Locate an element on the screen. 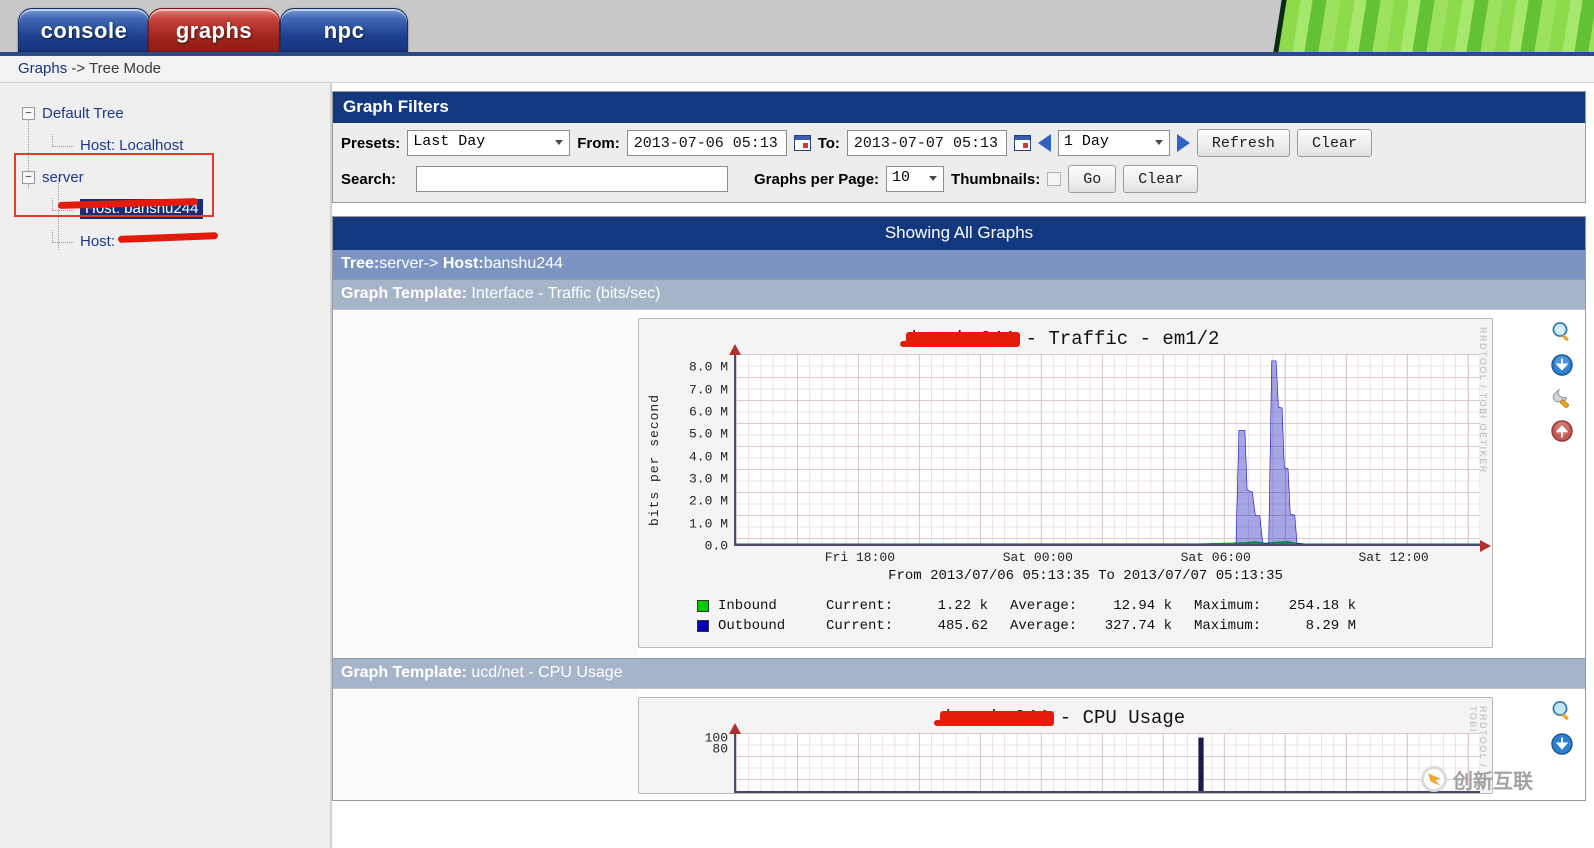 The height and width of the screenshot is (848, 1594). graph-template-cpu-name: ucd/net - CPU Usage is located at coordinates (547, 672).